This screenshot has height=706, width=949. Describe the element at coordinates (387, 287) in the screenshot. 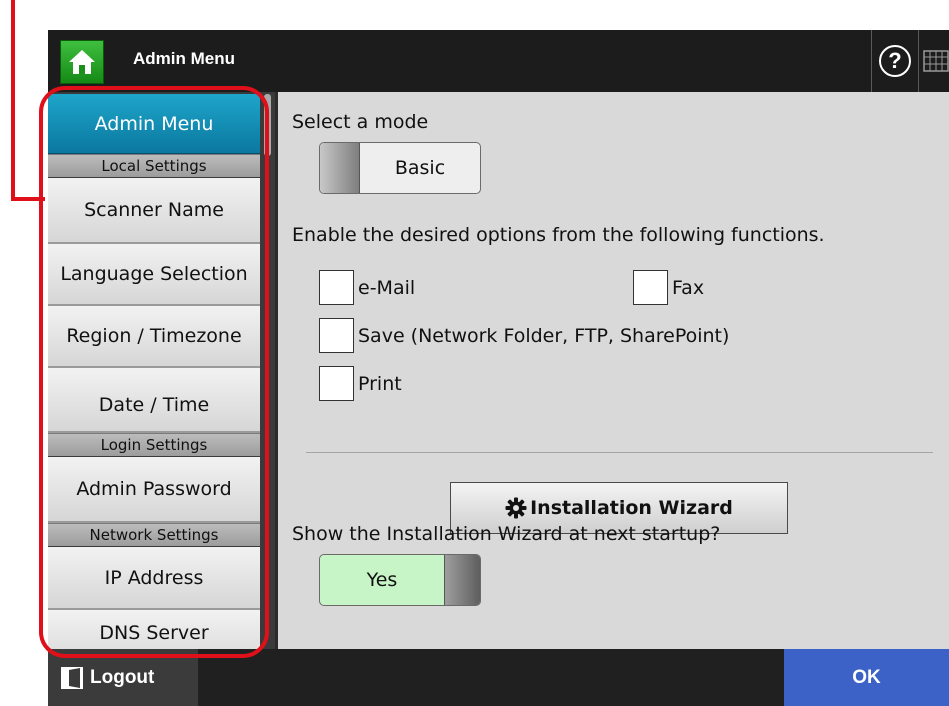

I see `email-label: e-Mail` at that location.